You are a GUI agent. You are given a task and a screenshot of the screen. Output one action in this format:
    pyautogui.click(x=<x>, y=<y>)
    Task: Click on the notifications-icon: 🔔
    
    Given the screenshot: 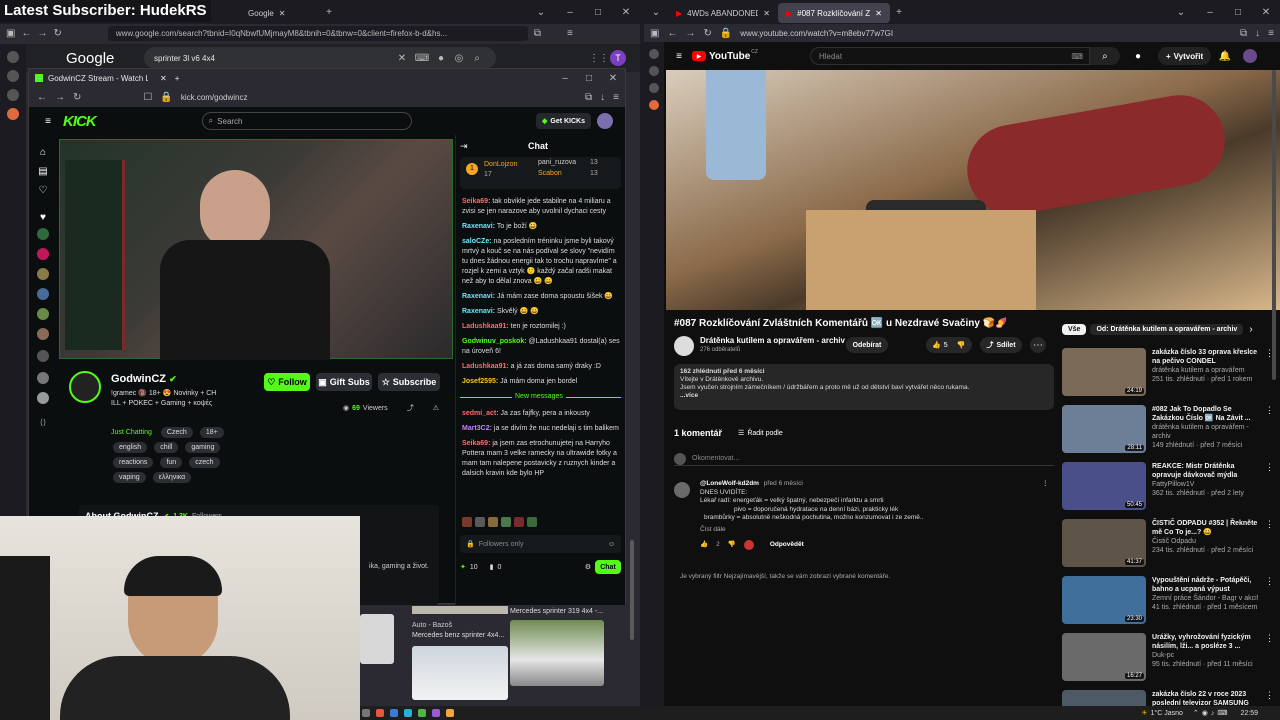 What is the action you would take?
    pyautogui.click(x=1225, y=56)
    